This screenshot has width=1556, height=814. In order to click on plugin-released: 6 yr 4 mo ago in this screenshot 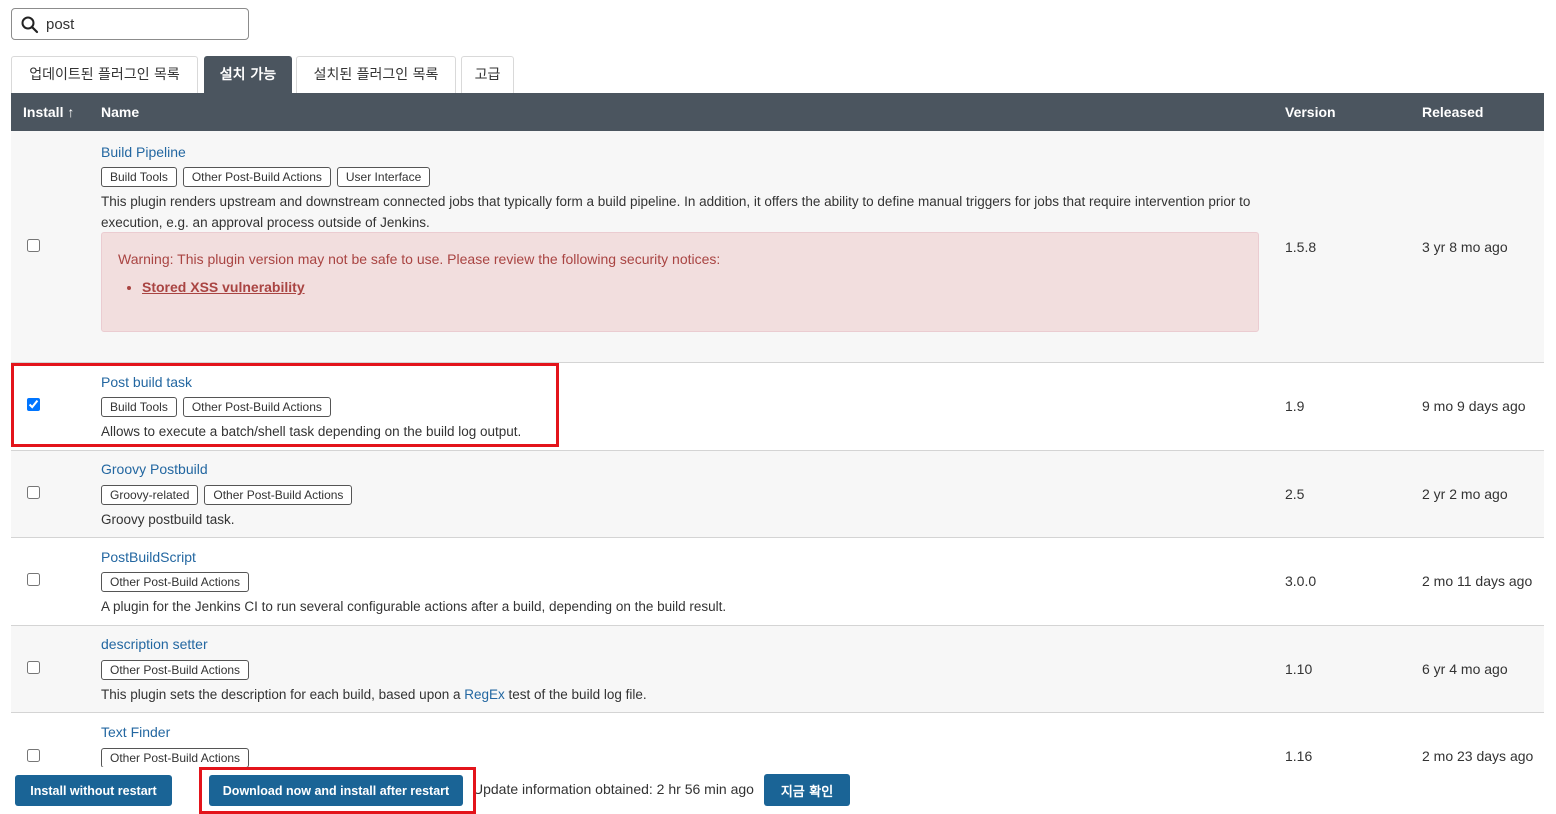, I will do `click(1465, 669)`.